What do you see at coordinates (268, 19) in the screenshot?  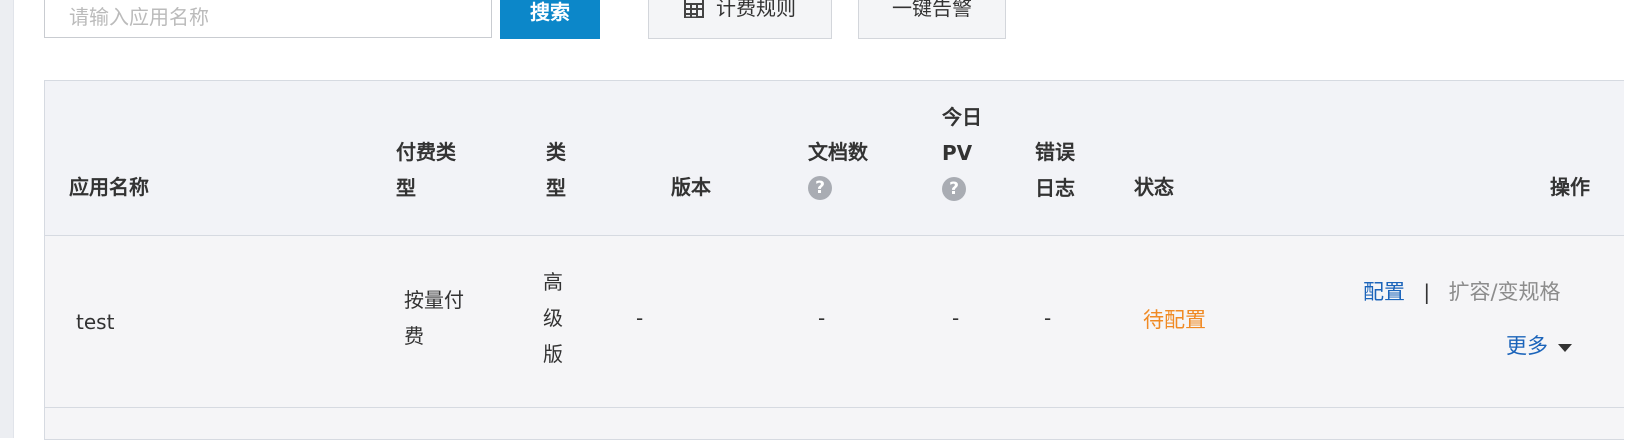 I see `search-input` at bounding box center [268, 19].